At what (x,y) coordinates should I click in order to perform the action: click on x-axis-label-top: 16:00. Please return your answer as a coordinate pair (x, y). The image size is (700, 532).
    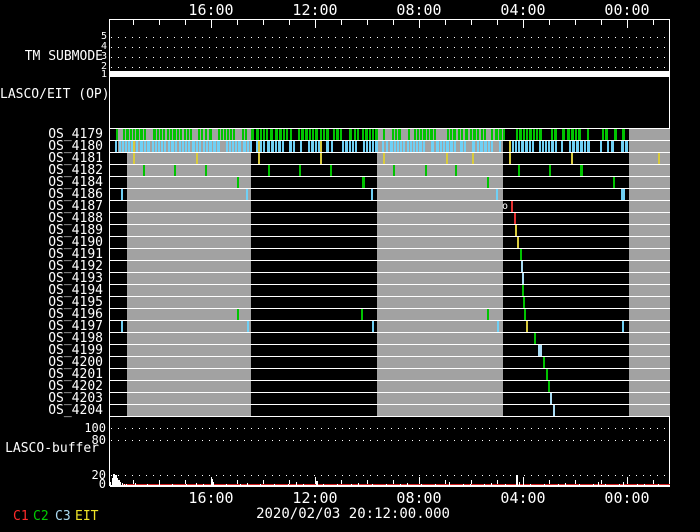
    Looking at the image, I should click on (211, 10).